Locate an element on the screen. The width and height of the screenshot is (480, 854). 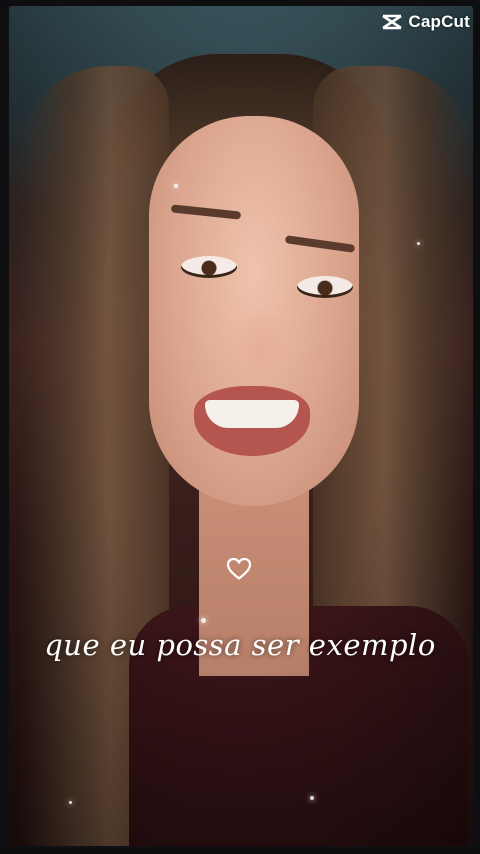
capcut-watermark: CapCut is located at coordinates (425, 22).